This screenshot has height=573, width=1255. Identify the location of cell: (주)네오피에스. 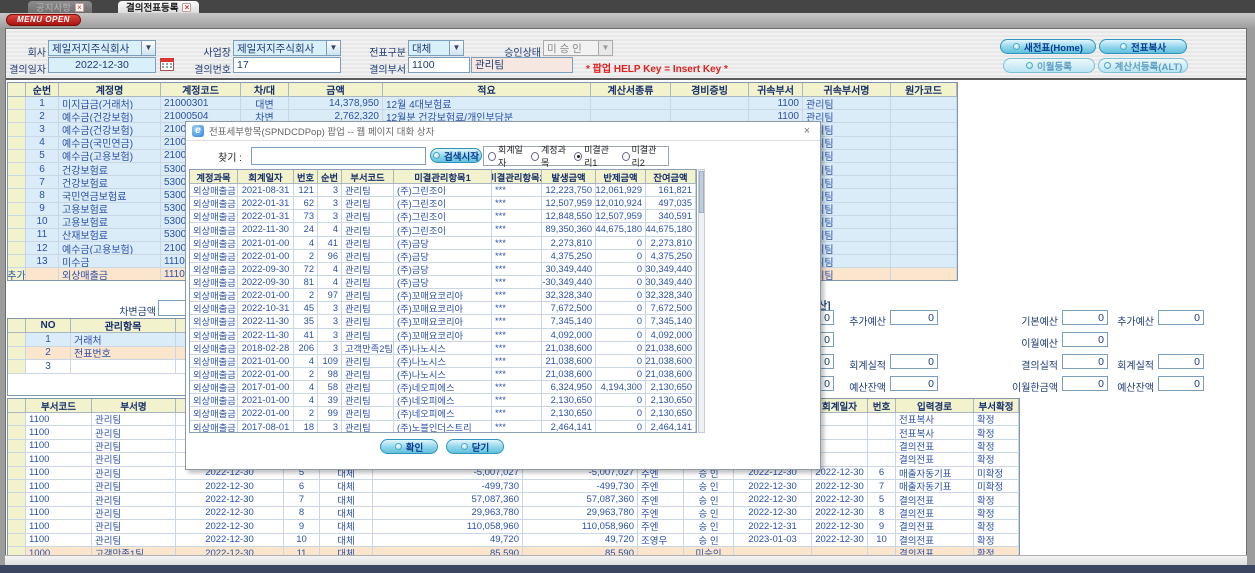
(443, 401).